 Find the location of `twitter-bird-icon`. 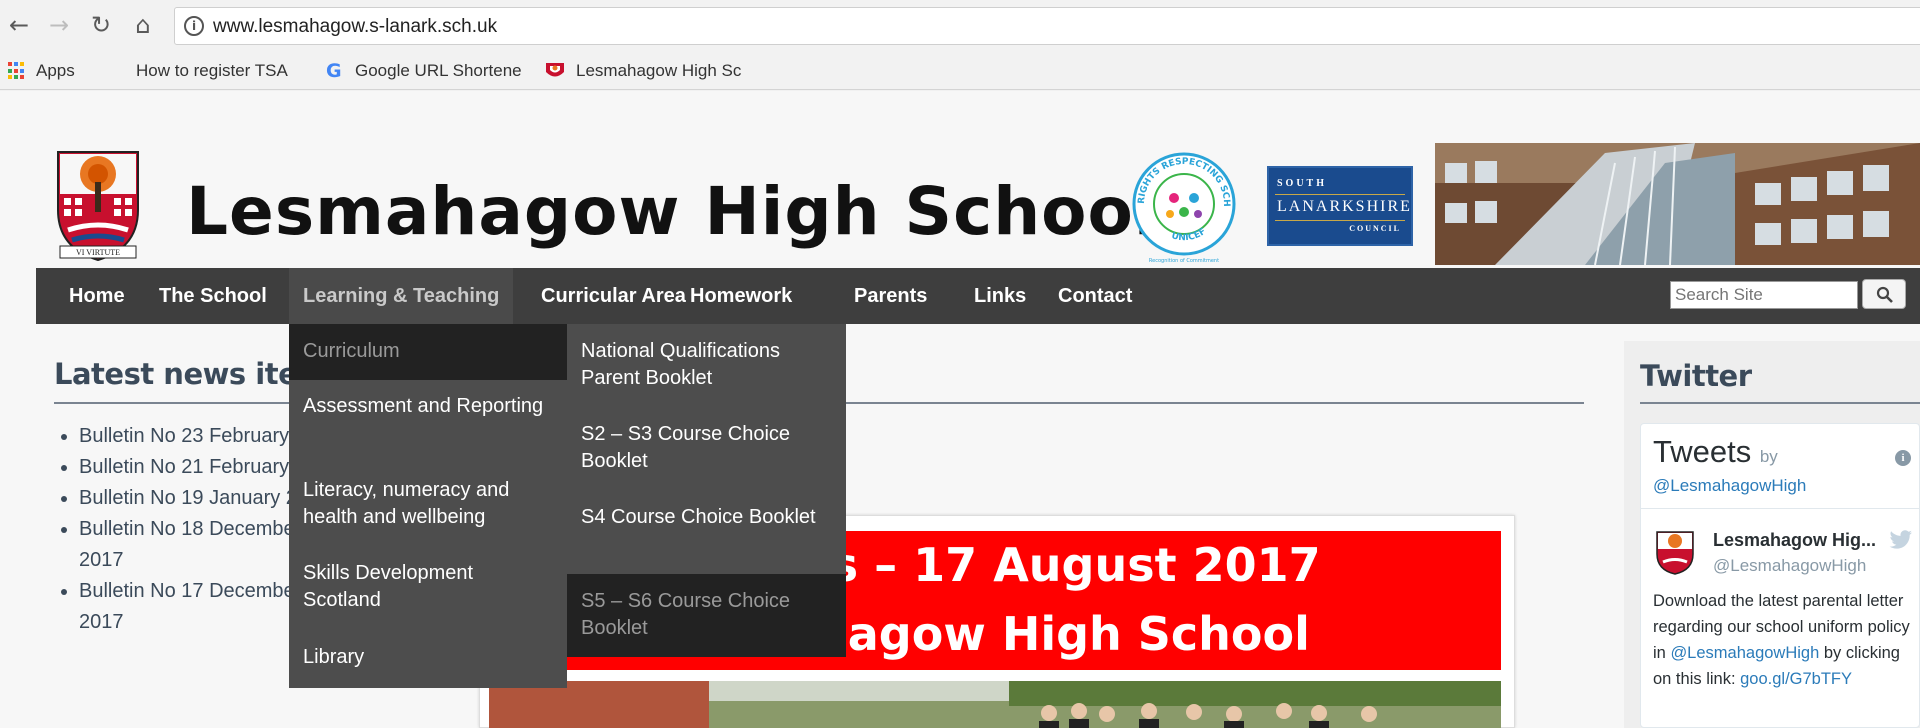

twitter-bird-icon is located at coordinates (1901, 540).